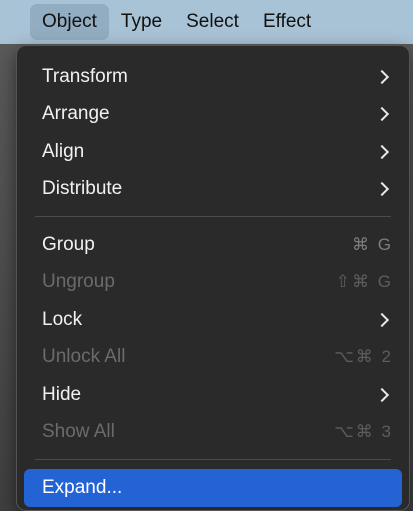 The width and height of the screenshot is (413, 511). What do you see at coordinates (63, 151) in the screenshot?
I see `menu-item-label: Align` at bounding box center [63, 151].